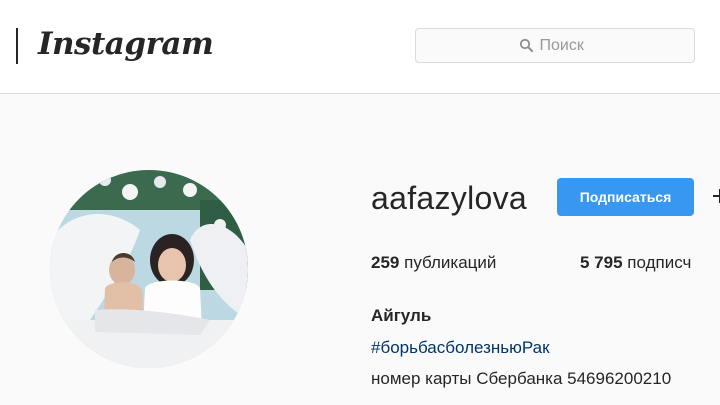  What do you see at coordinates (449, 198) in the screenshot?
I see `profile-username: aafazylova` at bounding box center [449, 198].